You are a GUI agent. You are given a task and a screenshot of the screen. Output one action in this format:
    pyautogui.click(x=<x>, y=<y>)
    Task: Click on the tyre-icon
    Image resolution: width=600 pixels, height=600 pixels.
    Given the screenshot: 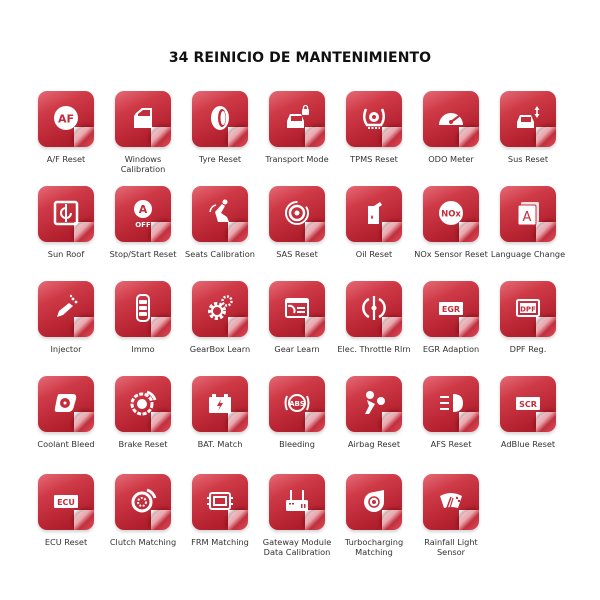 What is the action you would take?
    pyautogui.click(x=220, y=118)
    